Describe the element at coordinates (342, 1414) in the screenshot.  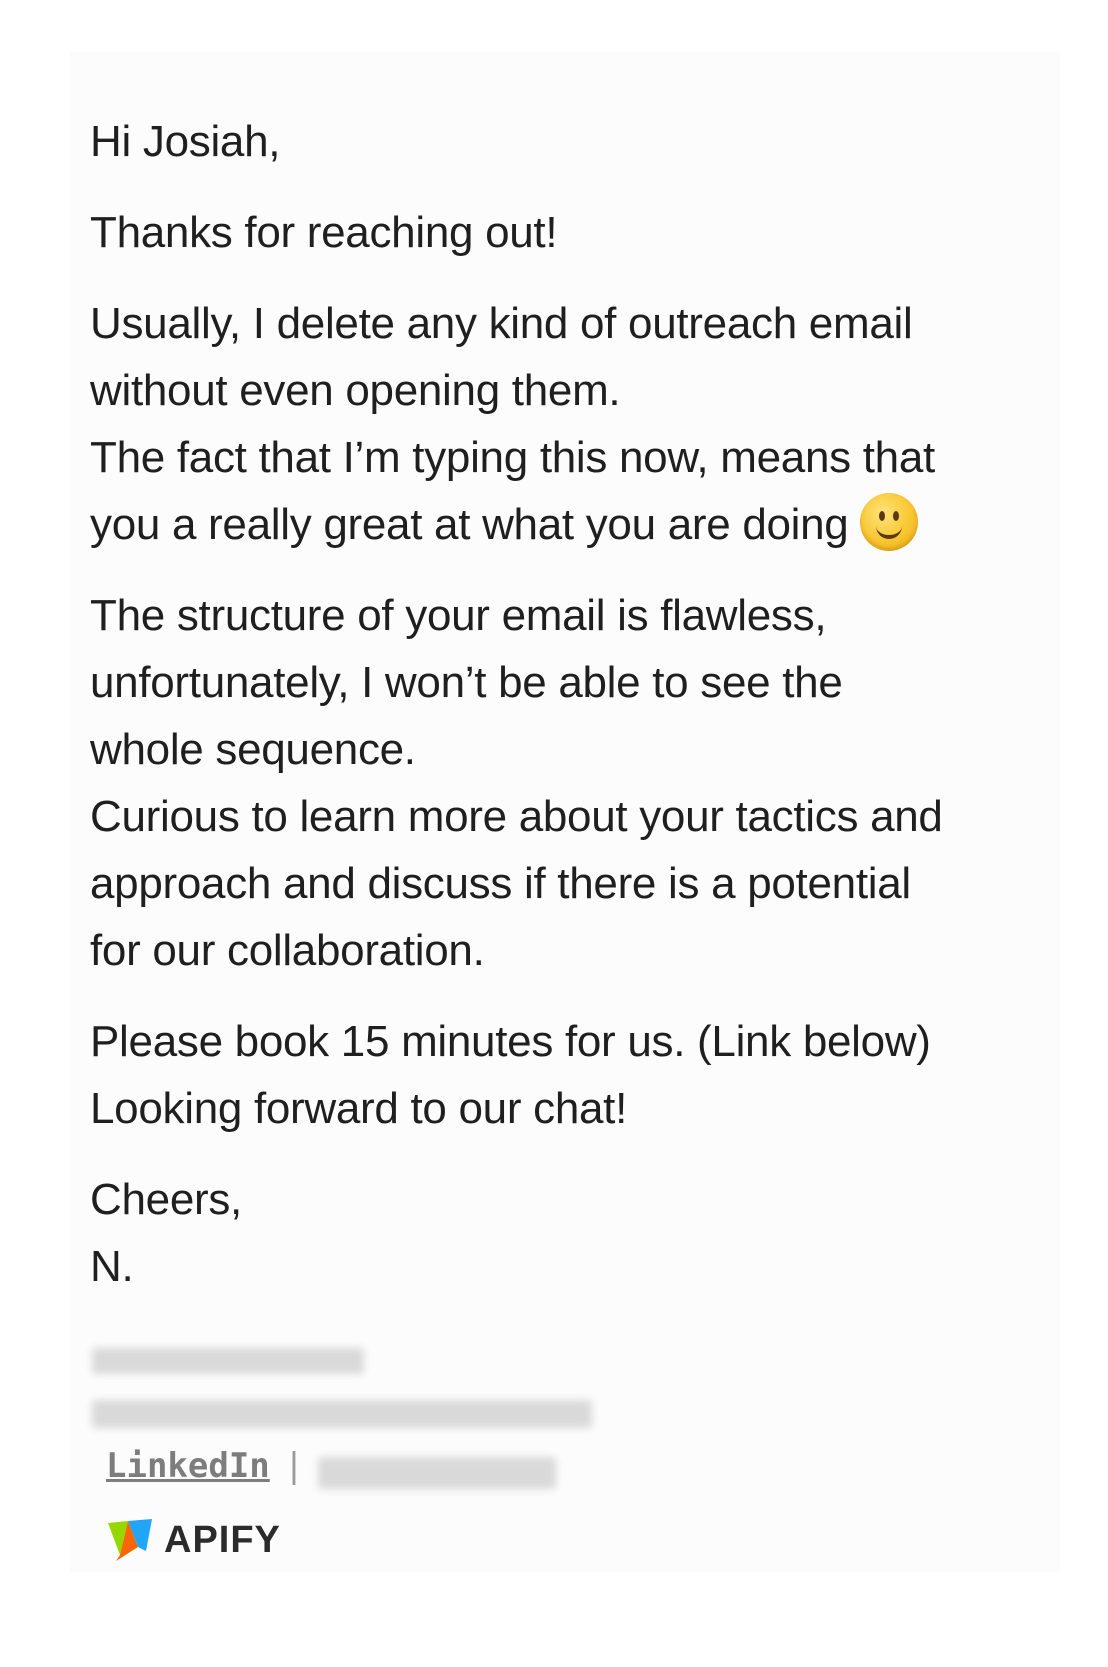
I see `redacted-title` at that location.